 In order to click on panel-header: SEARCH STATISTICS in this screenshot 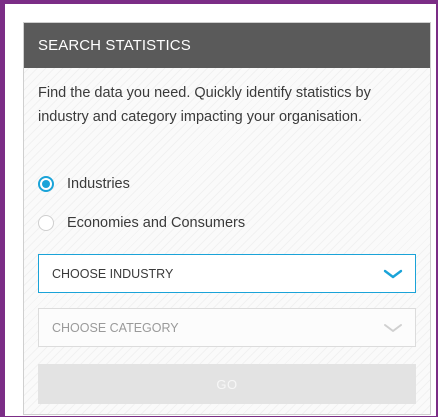, I will do `click(227, 45)`.